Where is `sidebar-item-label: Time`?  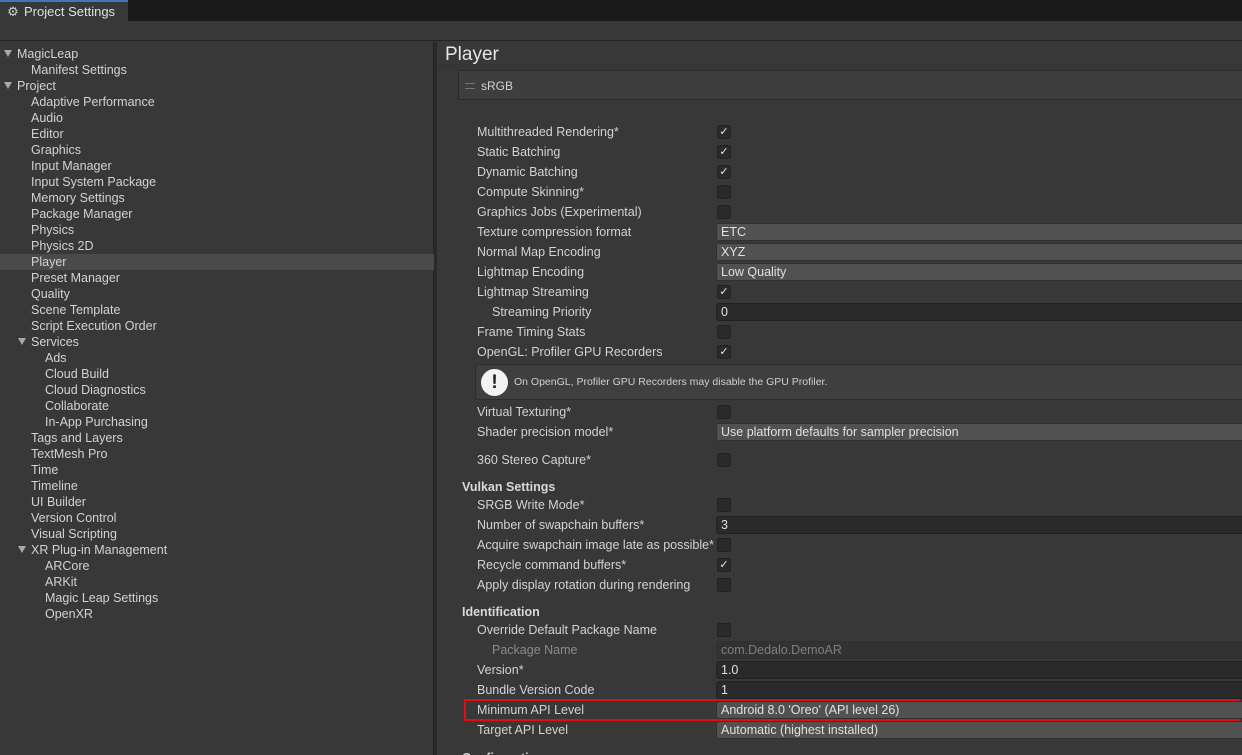
sidebar-item-label: Time is located at coordinates (45, 470).